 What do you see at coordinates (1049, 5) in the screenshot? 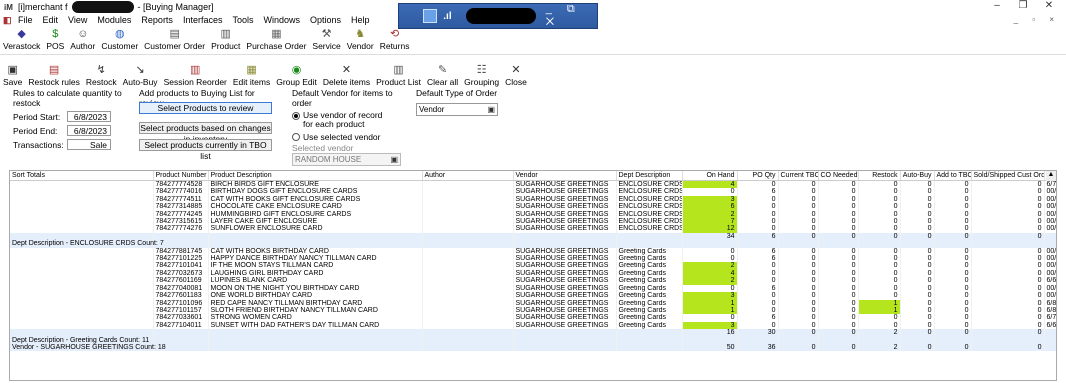
I see `close-window-button: ✕` at bounding box center [1049, 5].